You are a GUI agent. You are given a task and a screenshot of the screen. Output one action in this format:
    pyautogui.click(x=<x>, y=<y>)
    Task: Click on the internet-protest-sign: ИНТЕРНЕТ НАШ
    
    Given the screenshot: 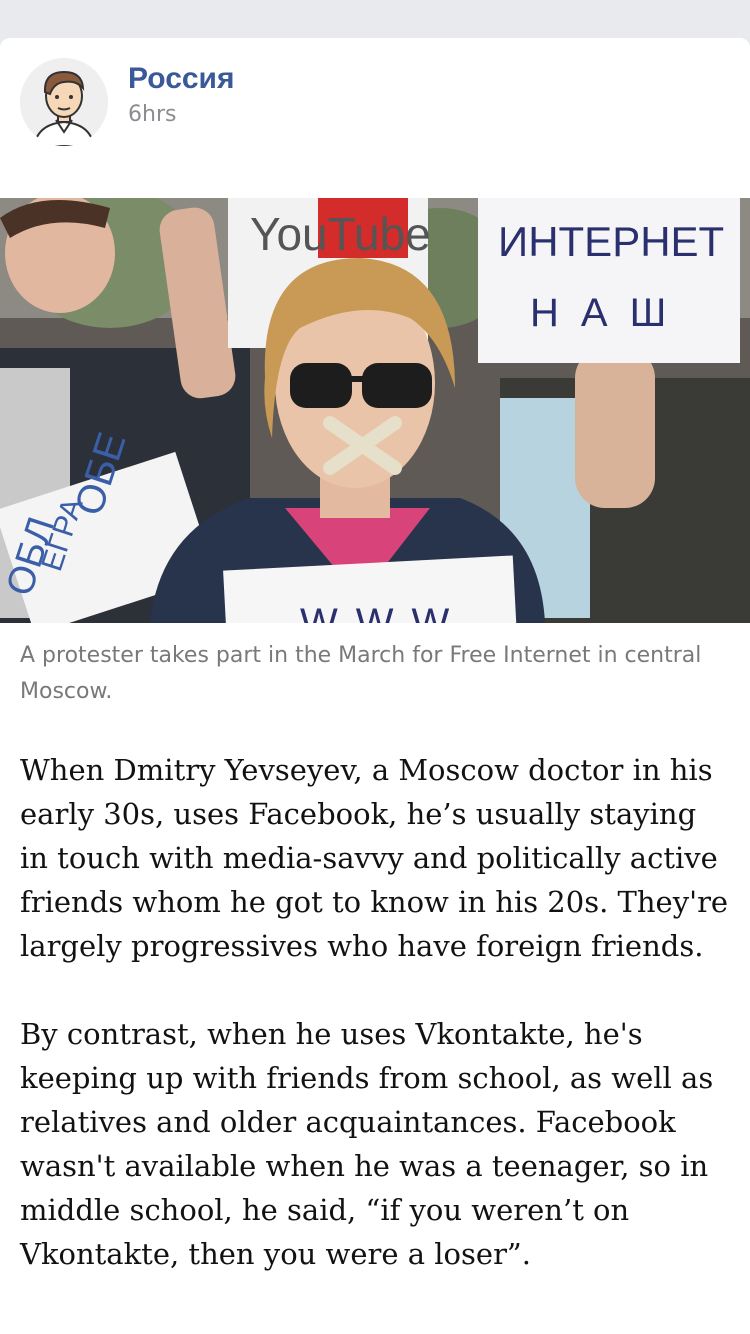 What is the action you would take?
    pyautogui.click(x=609, y=280)
    